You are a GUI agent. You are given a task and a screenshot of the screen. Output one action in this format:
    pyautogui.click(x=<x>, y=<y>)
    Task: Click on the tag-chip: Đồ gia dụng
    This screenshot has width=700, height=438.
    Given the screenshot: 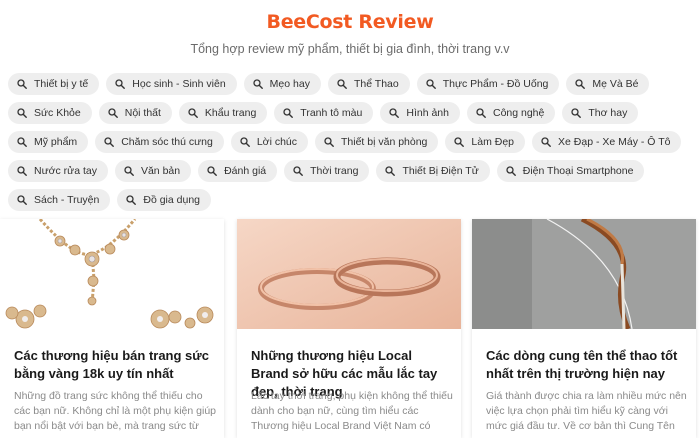 What is the action you would take?
    pyautogui.click(x=164, y=200)
    